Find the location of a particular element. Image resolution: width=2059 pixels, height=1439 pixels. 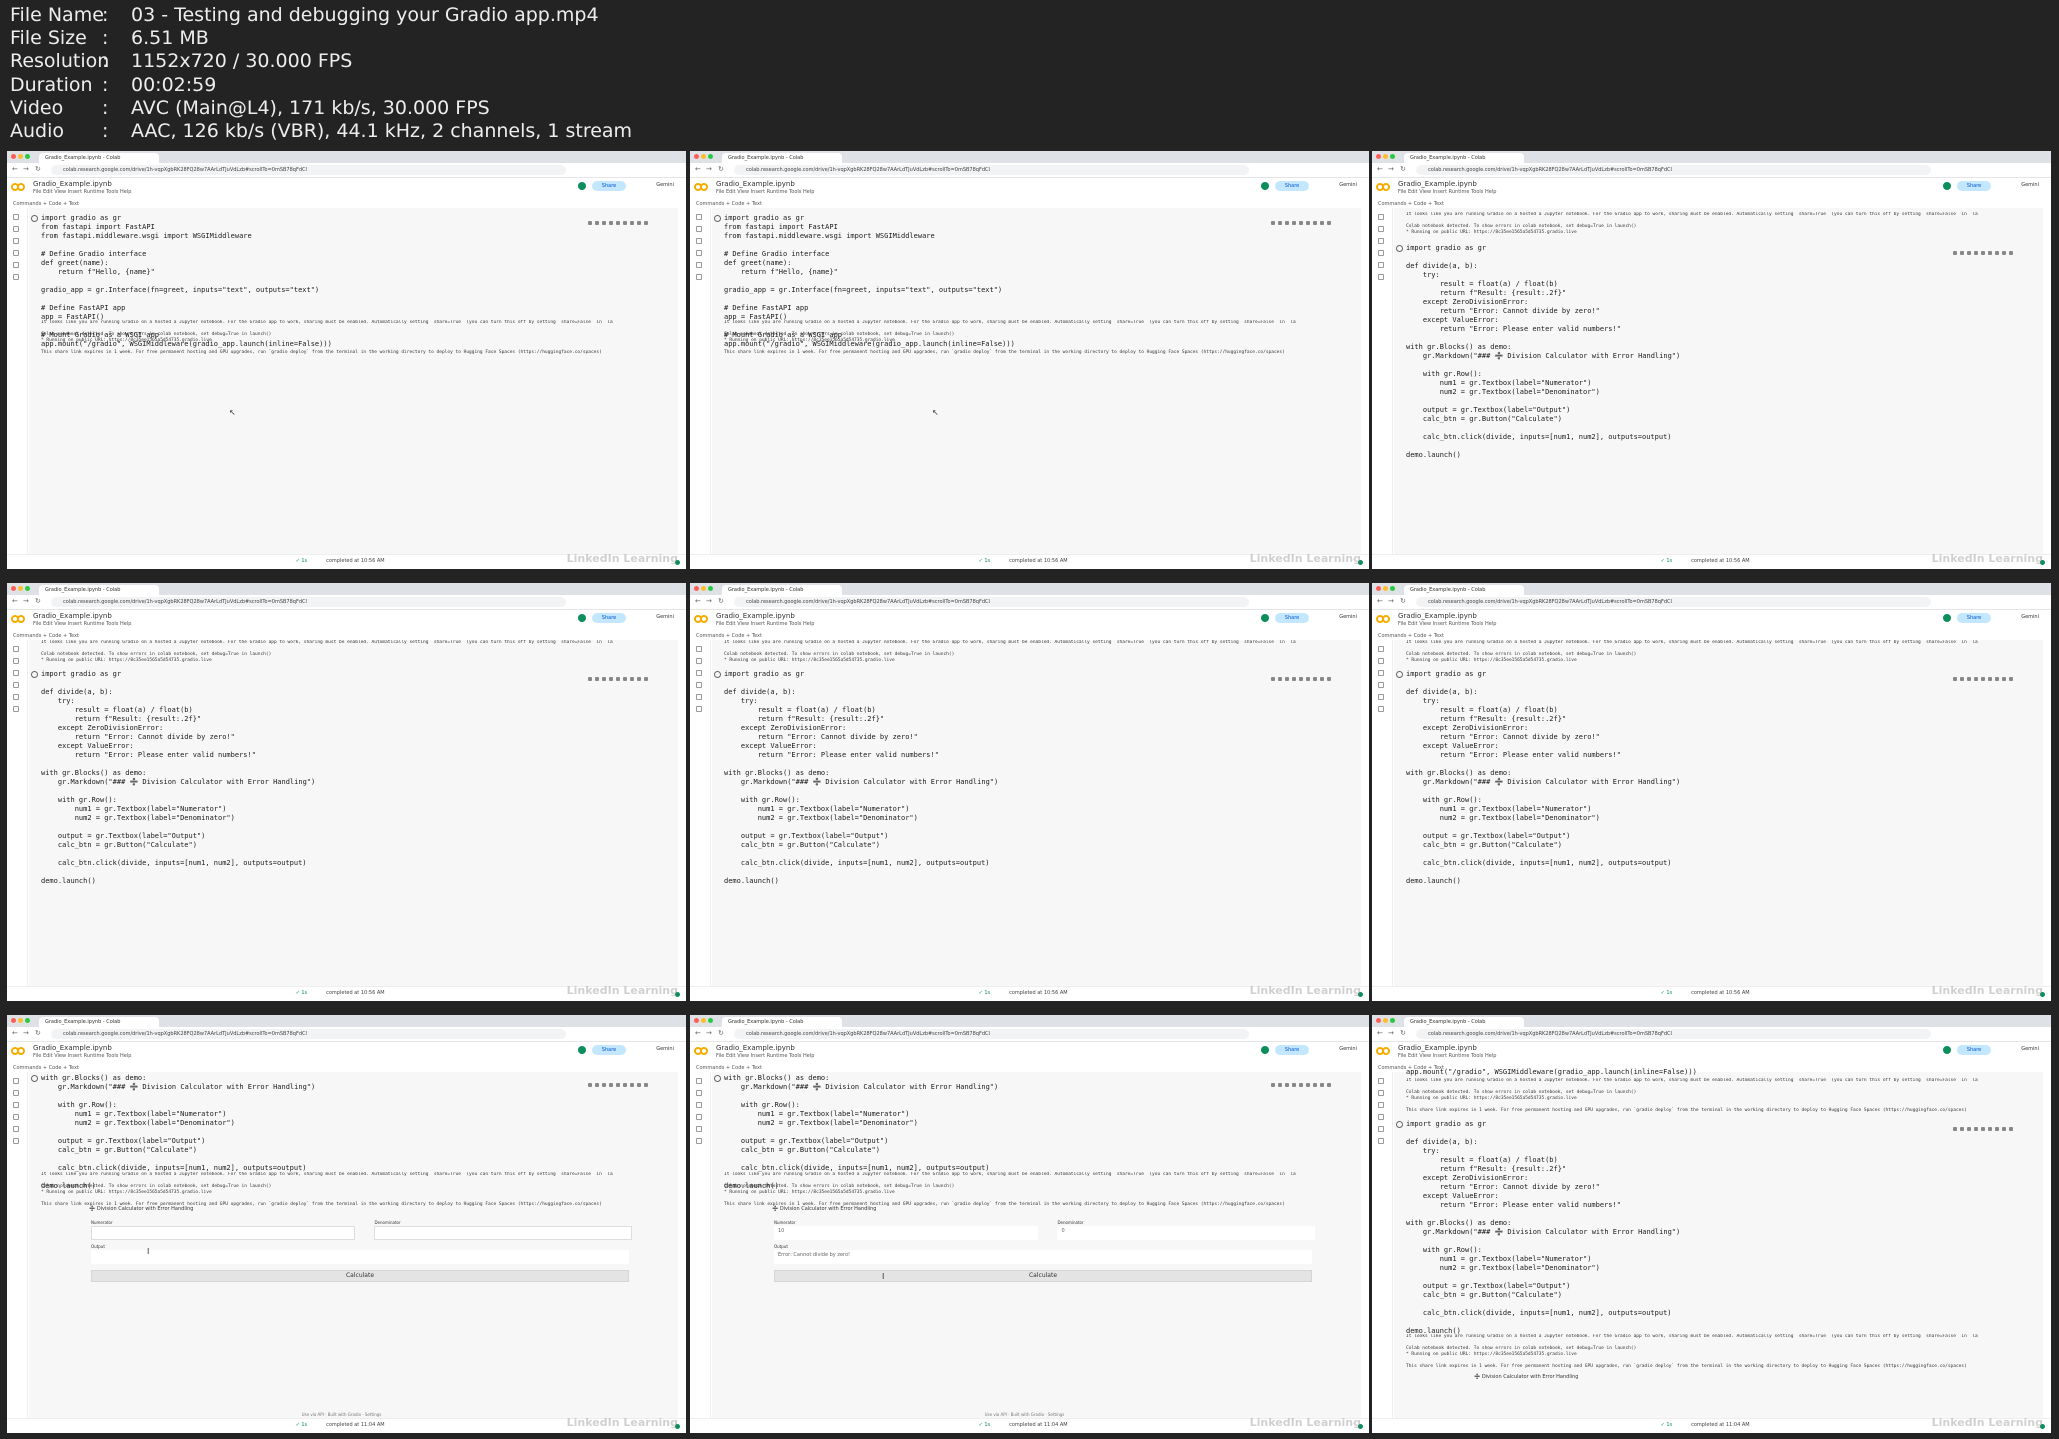

reload-icon: ↻ is located at coordinates (1403, 601).